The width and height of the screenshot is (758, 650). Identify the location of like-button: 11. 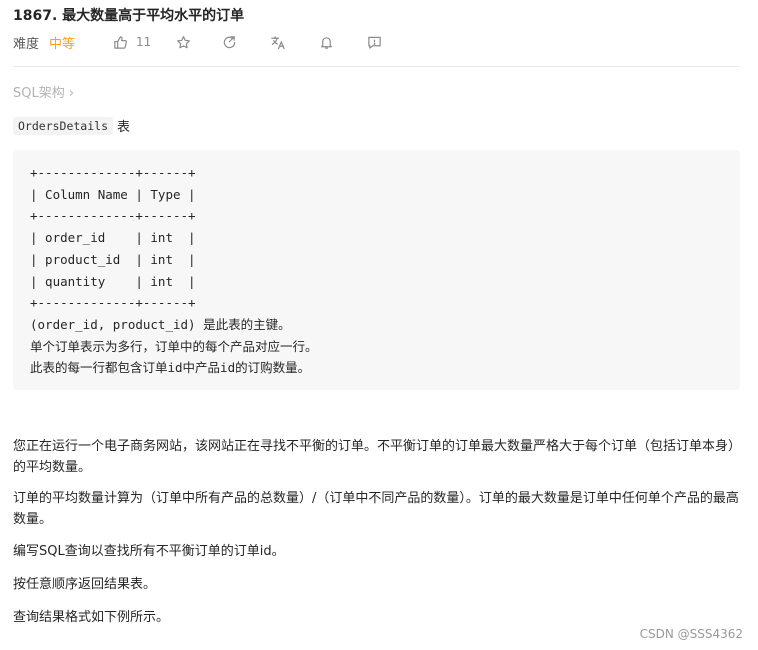
(132, 42).